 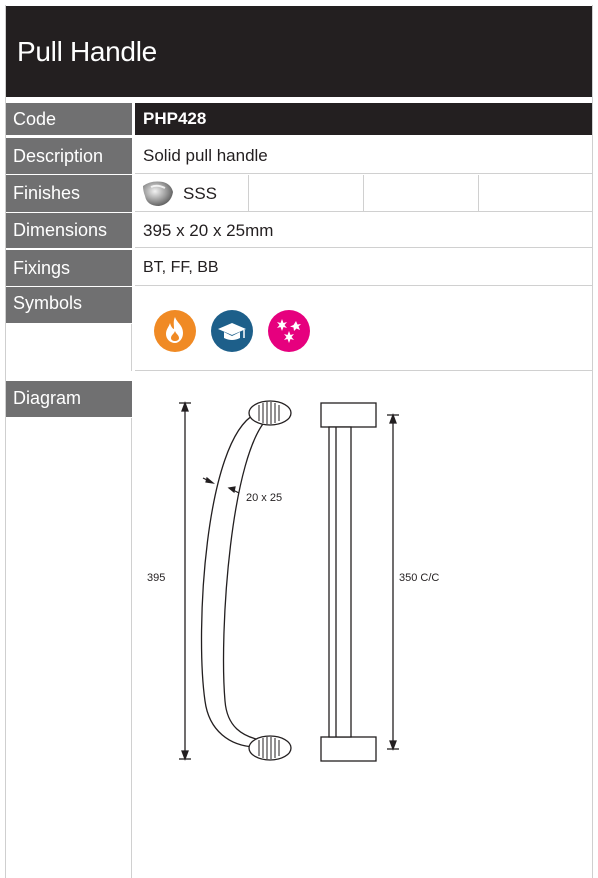 What do you see at coordinates (363, 230) in the screenshot?
I see `dimensions-value: 395 x 20 x 25mm` at bounding box center [363, 230].